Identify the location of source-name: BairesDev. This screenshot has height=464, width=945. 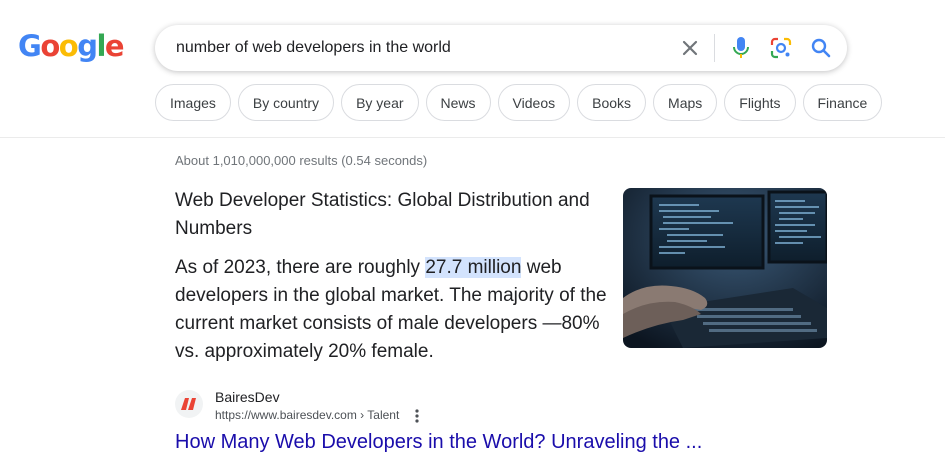
(247, 397).